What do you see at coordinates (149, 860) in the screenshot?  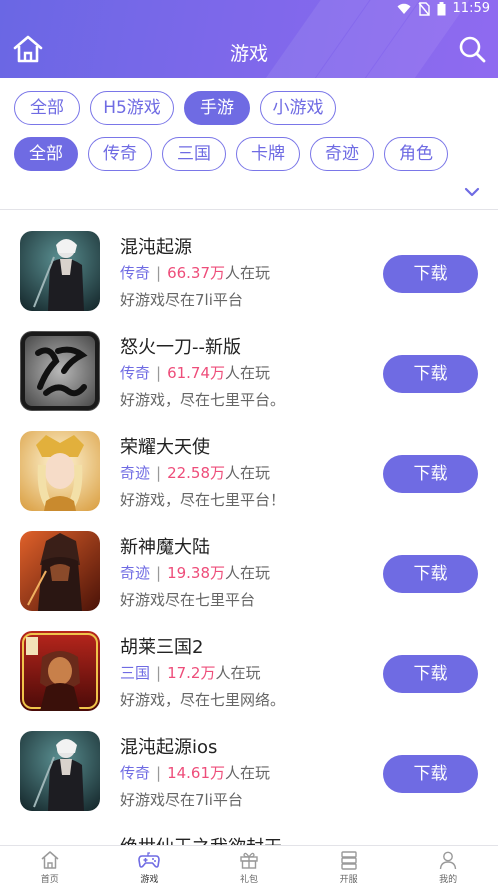 I see `gamepad-icon` at bounding box center [149, 860].